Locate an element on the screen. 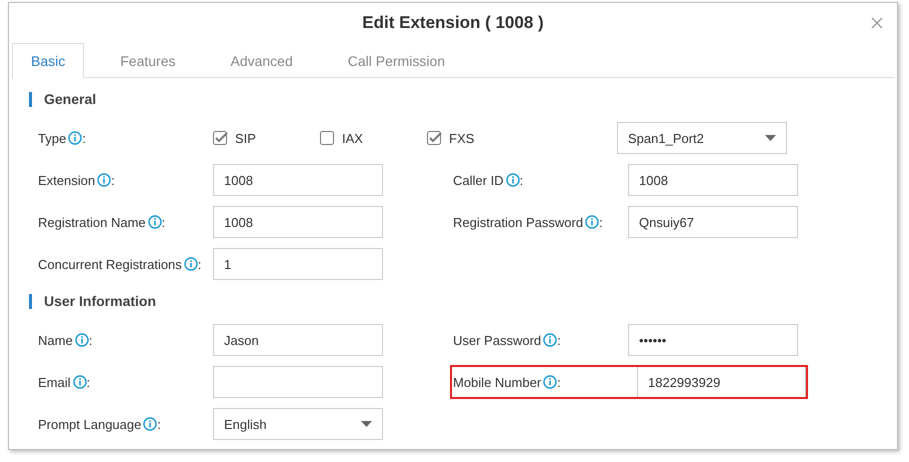 This screenshot has width=909, height=462. input-field: •••••• is located at coordinates (713, 340).